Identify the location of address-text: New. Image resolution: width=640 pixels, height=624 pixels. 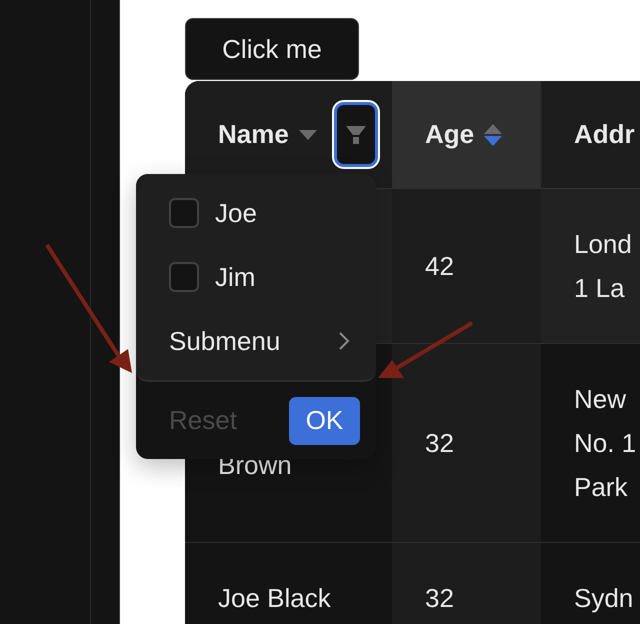
(601, 399).